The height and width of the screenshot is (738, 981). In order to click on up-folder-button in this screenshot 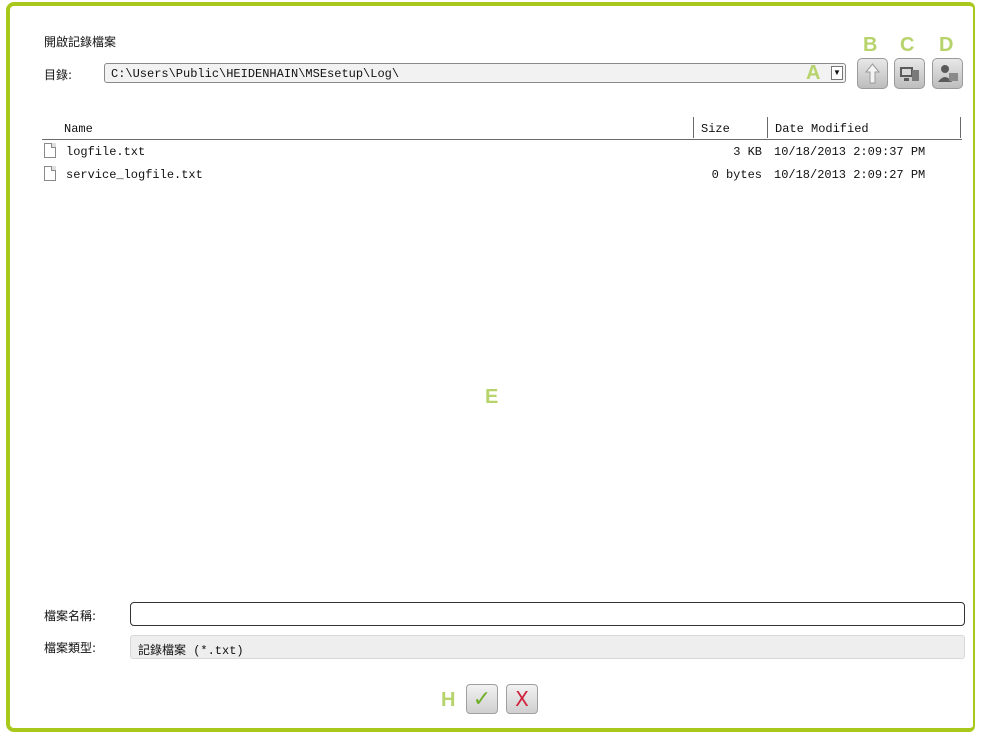, I will do `click(872, 73)`.